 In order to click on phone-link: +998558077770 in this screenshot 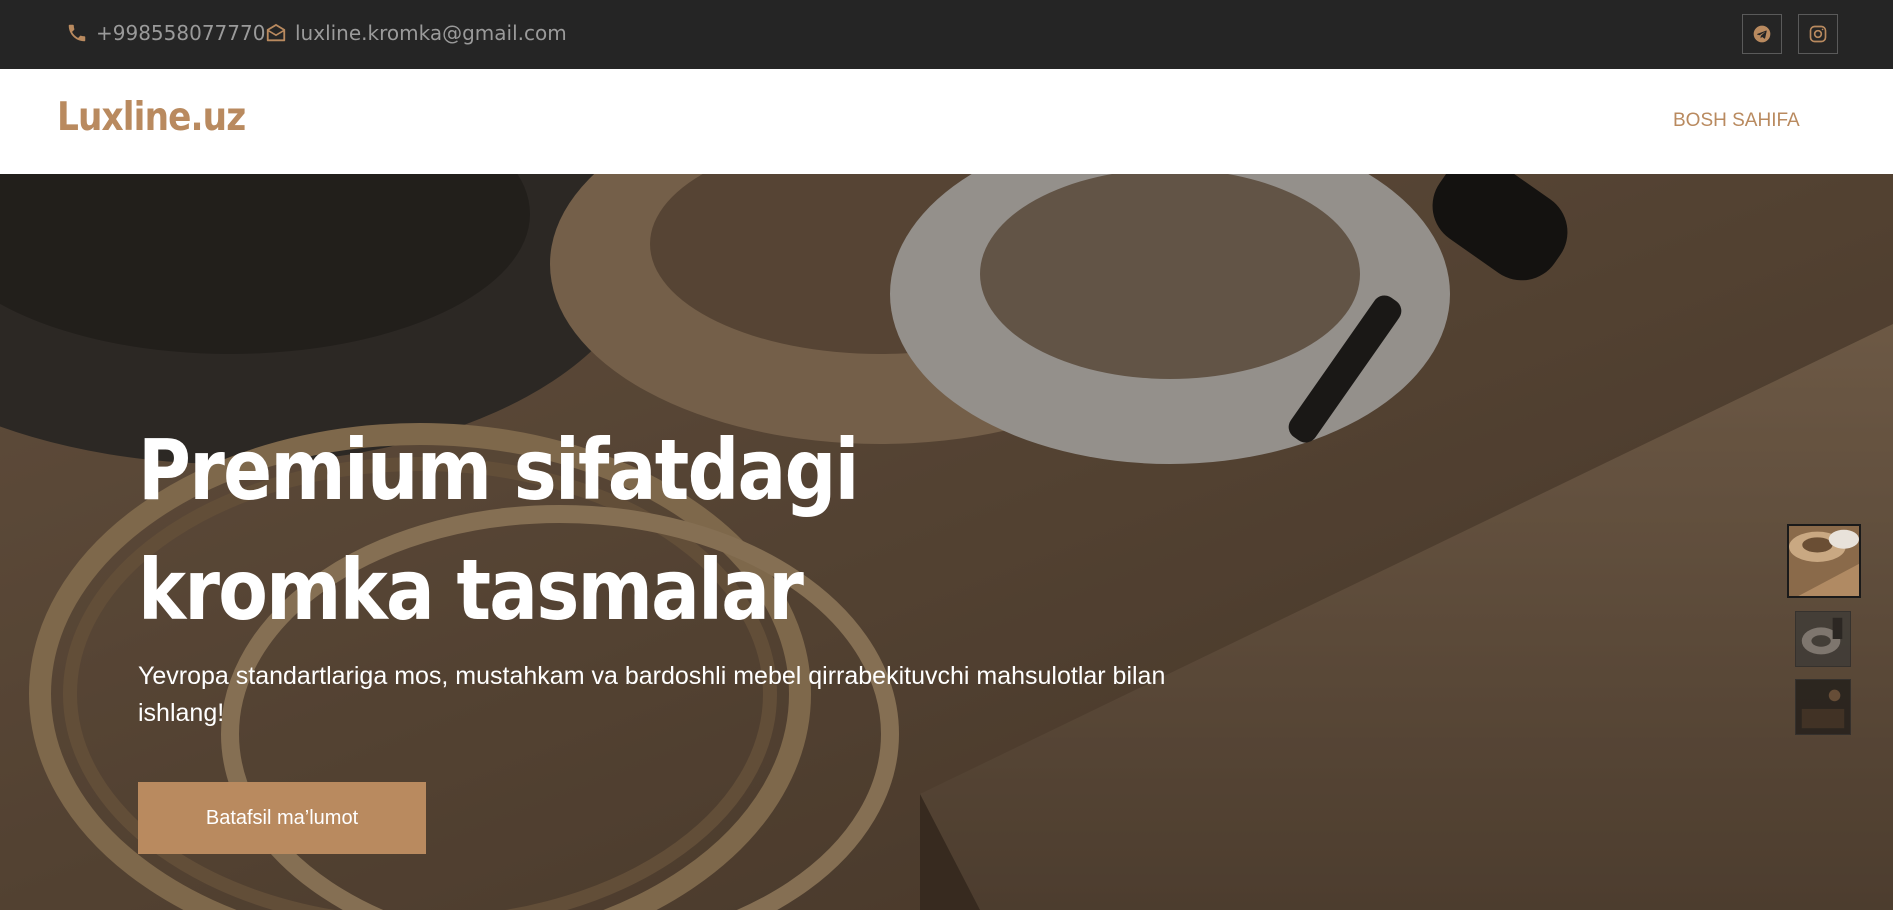, I will do `click(165, 33)`.